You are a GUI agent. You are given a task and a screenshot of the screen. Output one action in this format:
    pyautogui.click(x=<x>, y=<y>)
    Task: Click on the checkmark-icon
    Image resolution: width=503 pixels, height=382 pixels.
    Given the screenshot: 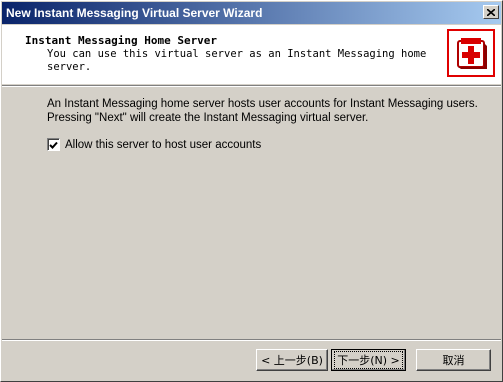 What is the action you would take?
    pyautogui.click(x=53, y=144)
    